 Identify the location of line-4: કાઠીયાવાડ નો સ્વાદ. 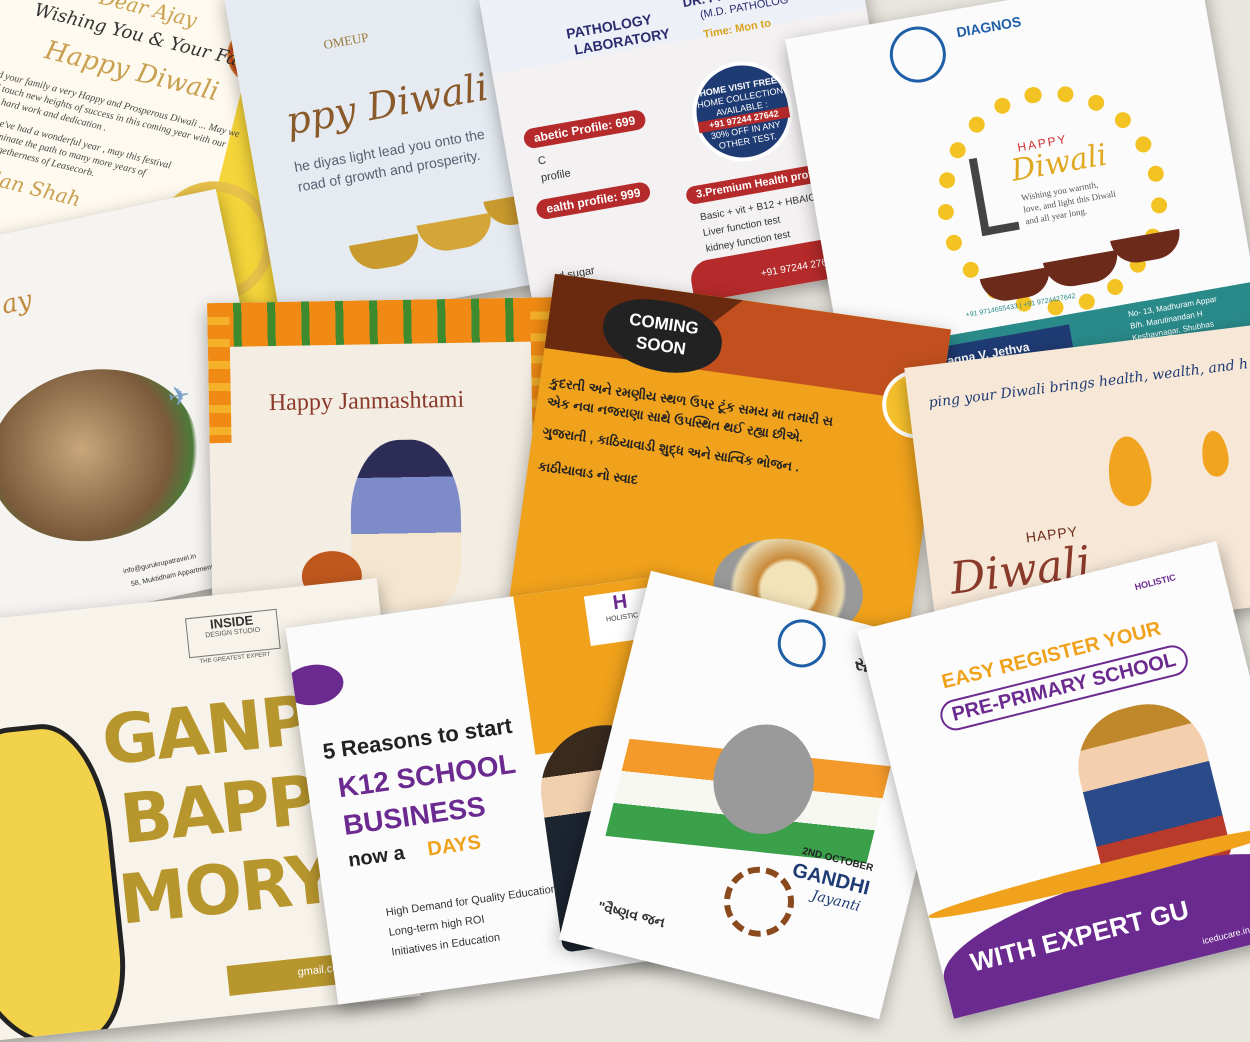
(588, 473).